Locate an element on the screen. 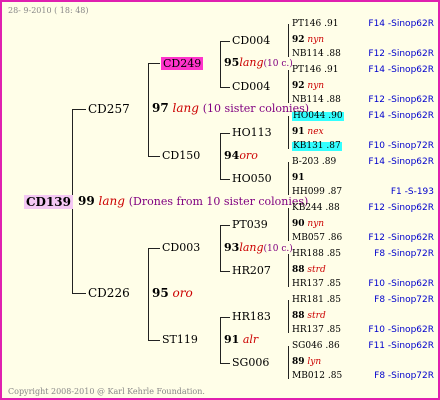 This screenshot has width=440, height=400. gen3-name: HR207 is located at coordinates (251, 270).